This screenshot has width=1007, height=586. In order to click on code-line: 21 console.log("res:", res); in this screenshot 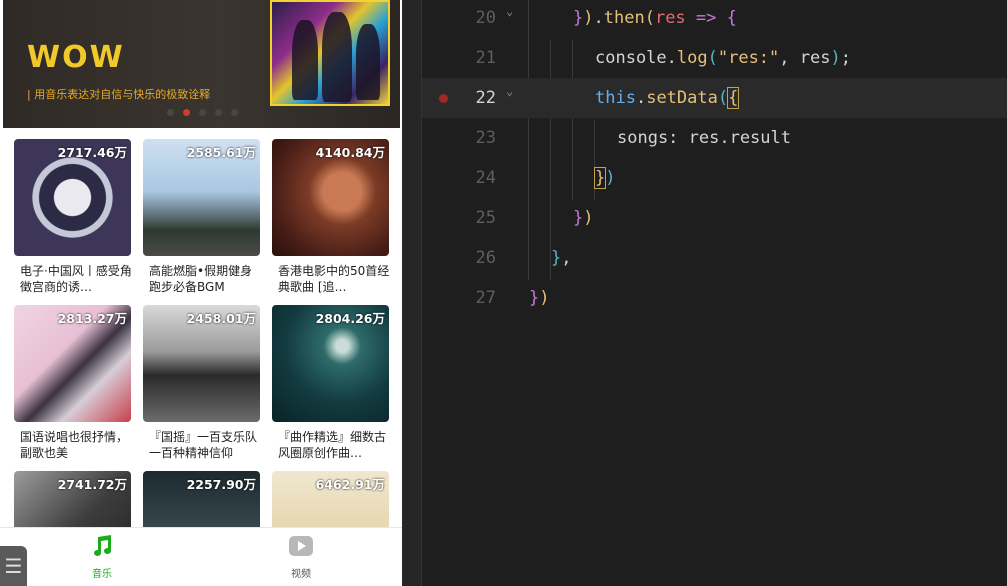, I will do `click(714, 58)`.